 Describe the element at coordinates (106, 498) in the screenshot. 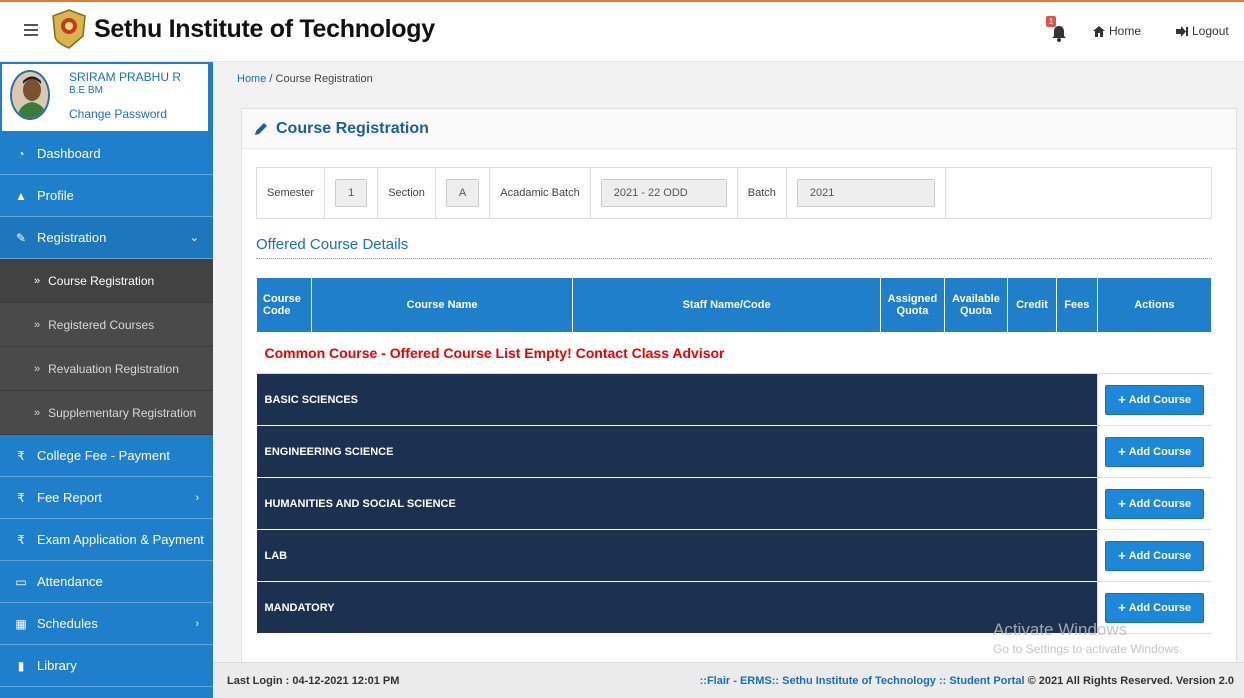

I see `sidebar-item-fee-report: ₹ Fee Report ›` at that location.